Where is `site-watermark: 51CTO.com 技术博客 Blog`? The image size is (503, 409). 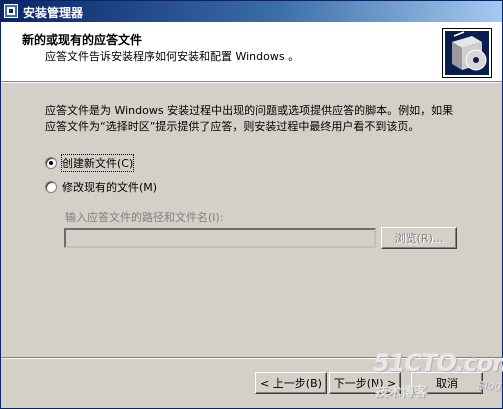
site-watermark: 51CTO.com 技术博客 Blog is located at coordinates (438, 378).